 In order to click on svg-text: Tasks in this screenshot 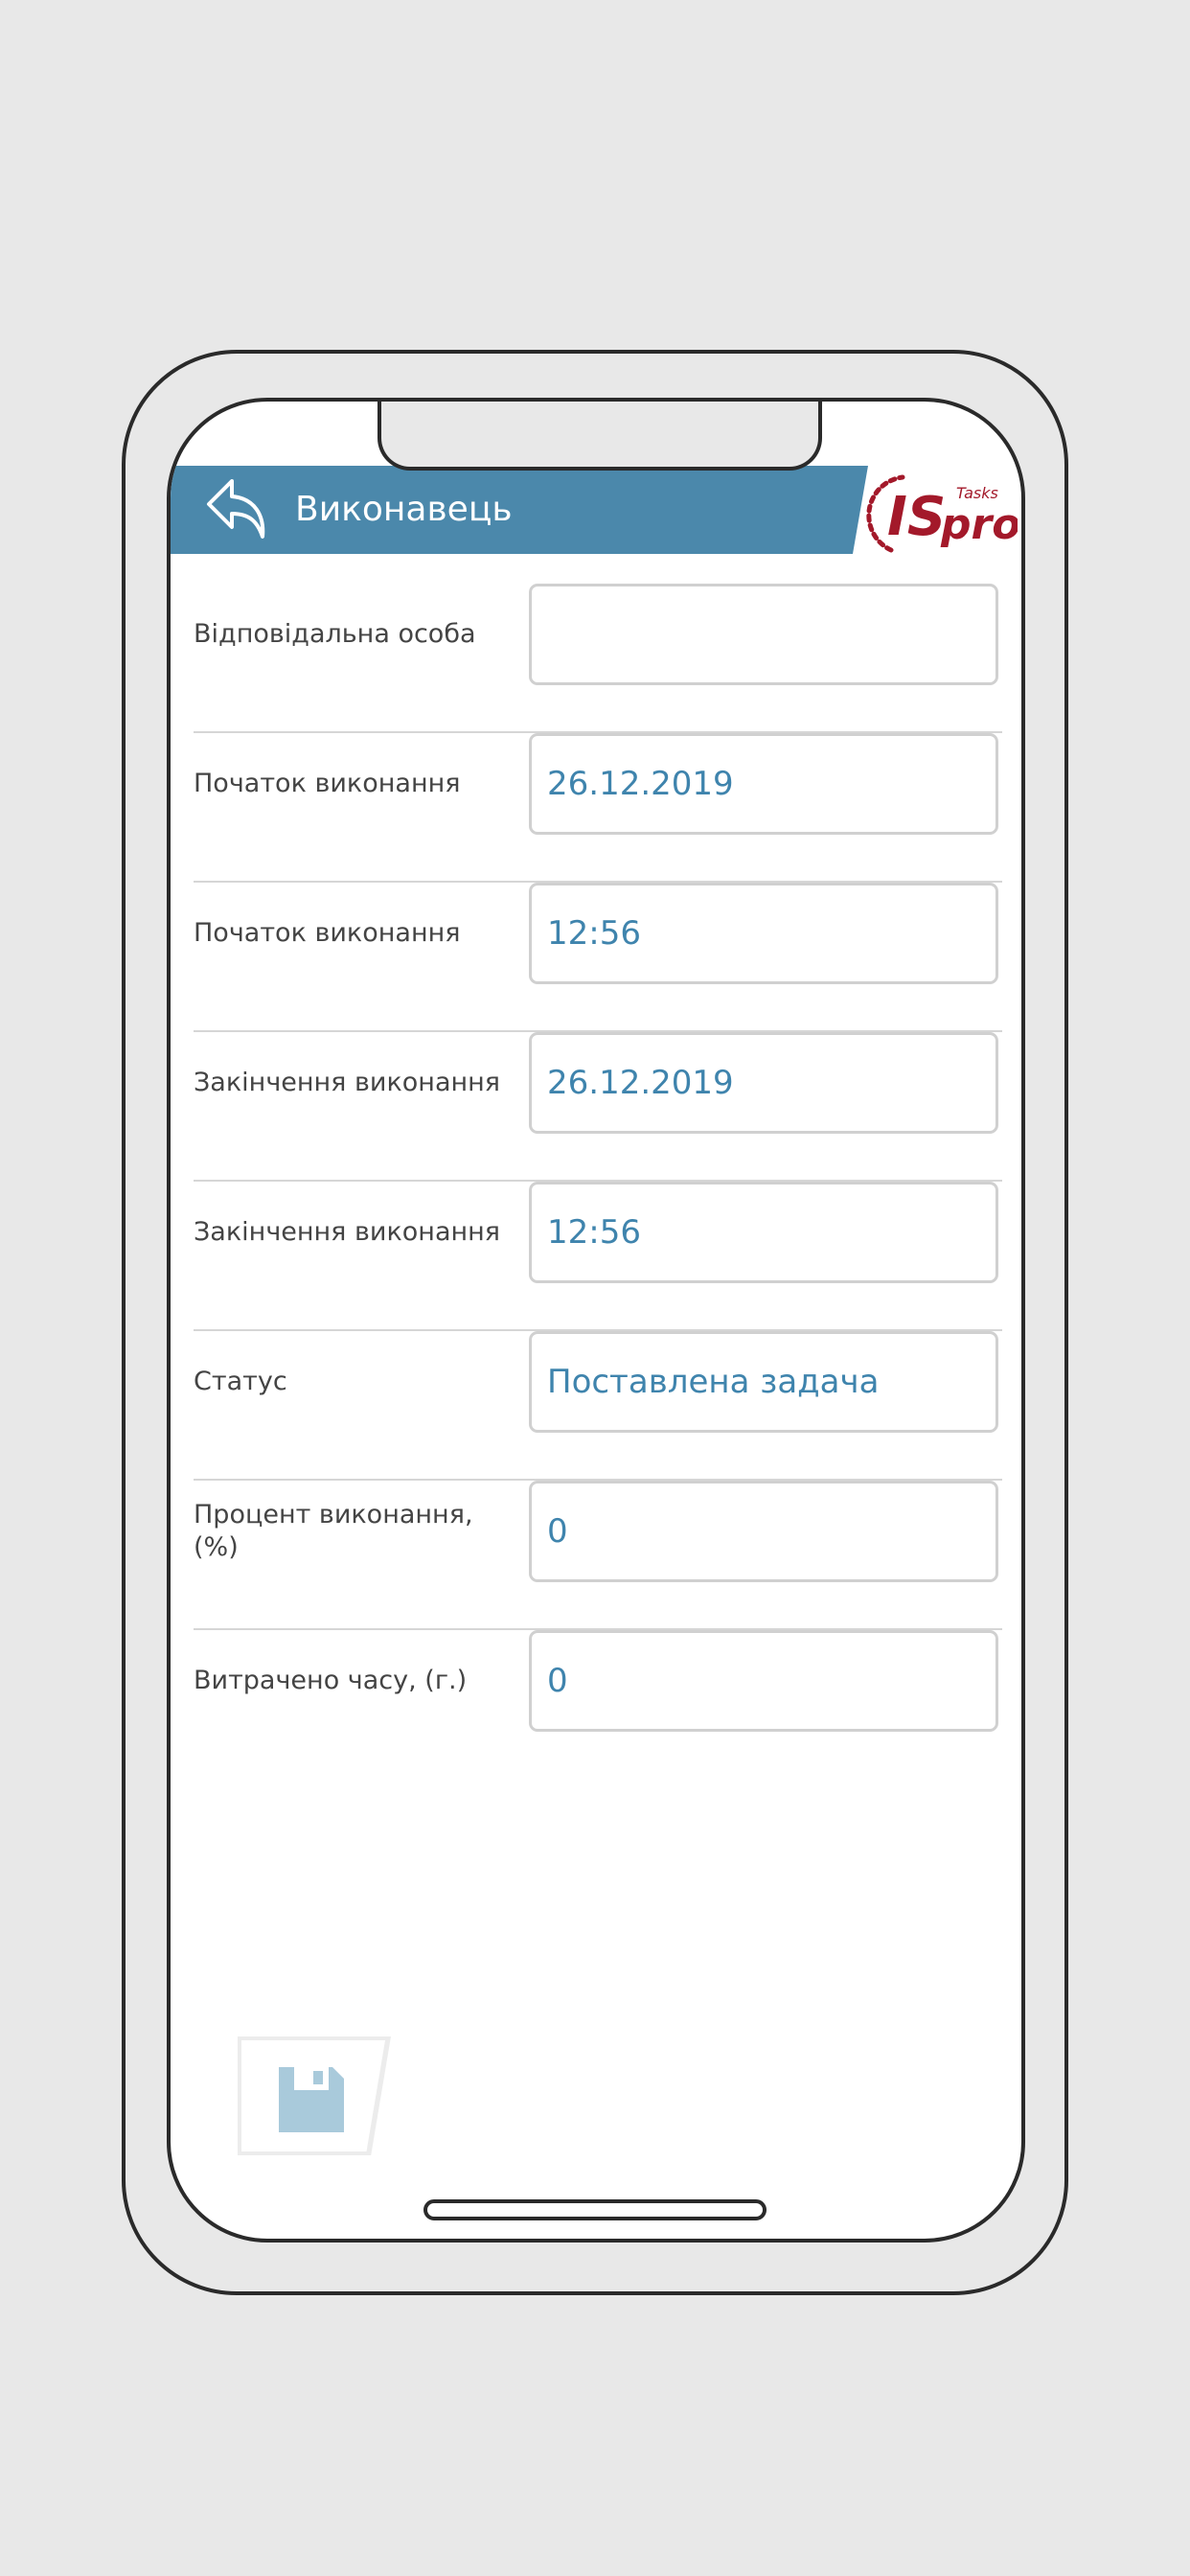, I will do `click(977, 493)`.